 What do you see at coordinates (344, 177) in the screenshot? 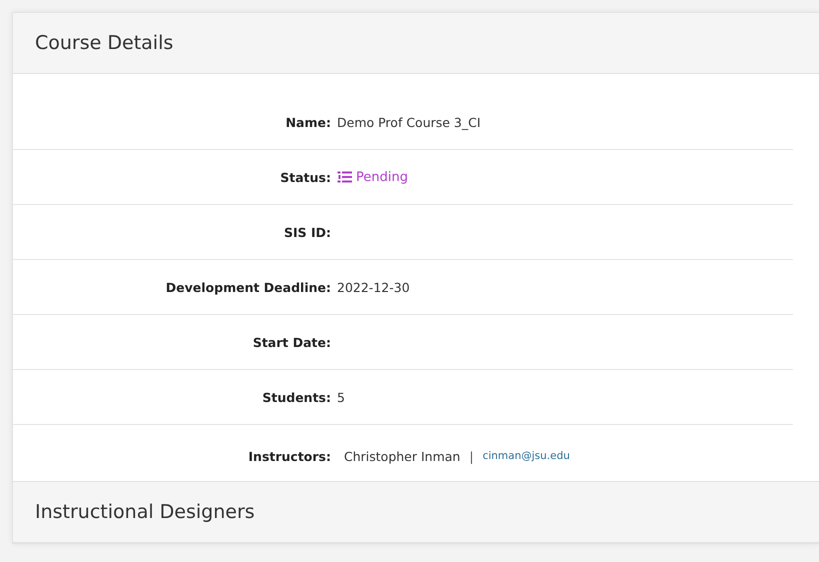
I see `list-icon` at bounding box center [344, 177].